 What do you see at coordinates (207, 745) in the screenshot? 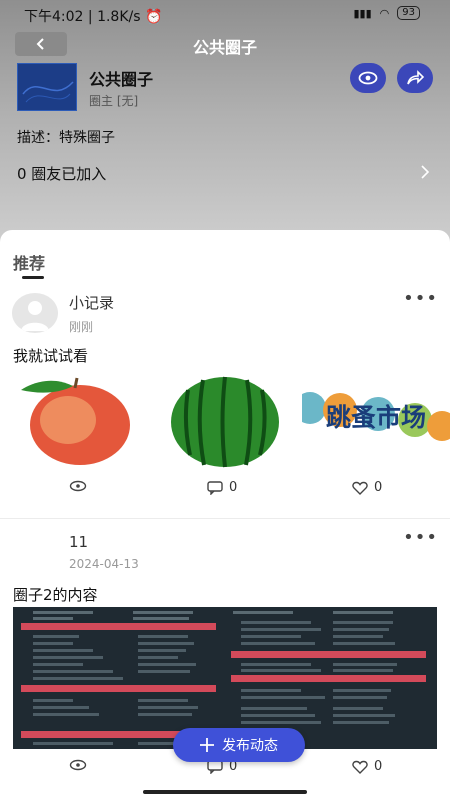
I see `plus-icon` at bounding box center [207, 745].